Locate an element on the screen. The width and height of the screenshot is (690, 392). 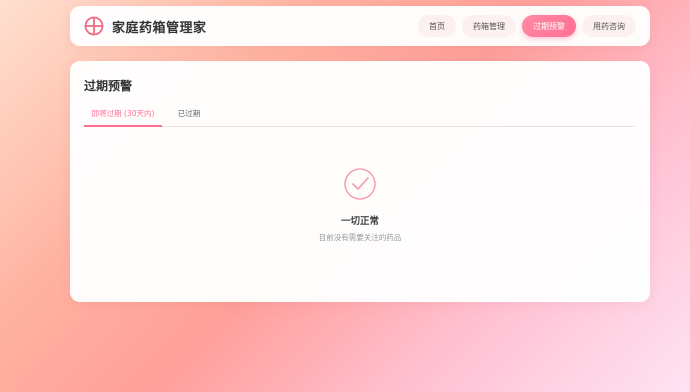
check-circle-icon is located at coordinates (360, 184).